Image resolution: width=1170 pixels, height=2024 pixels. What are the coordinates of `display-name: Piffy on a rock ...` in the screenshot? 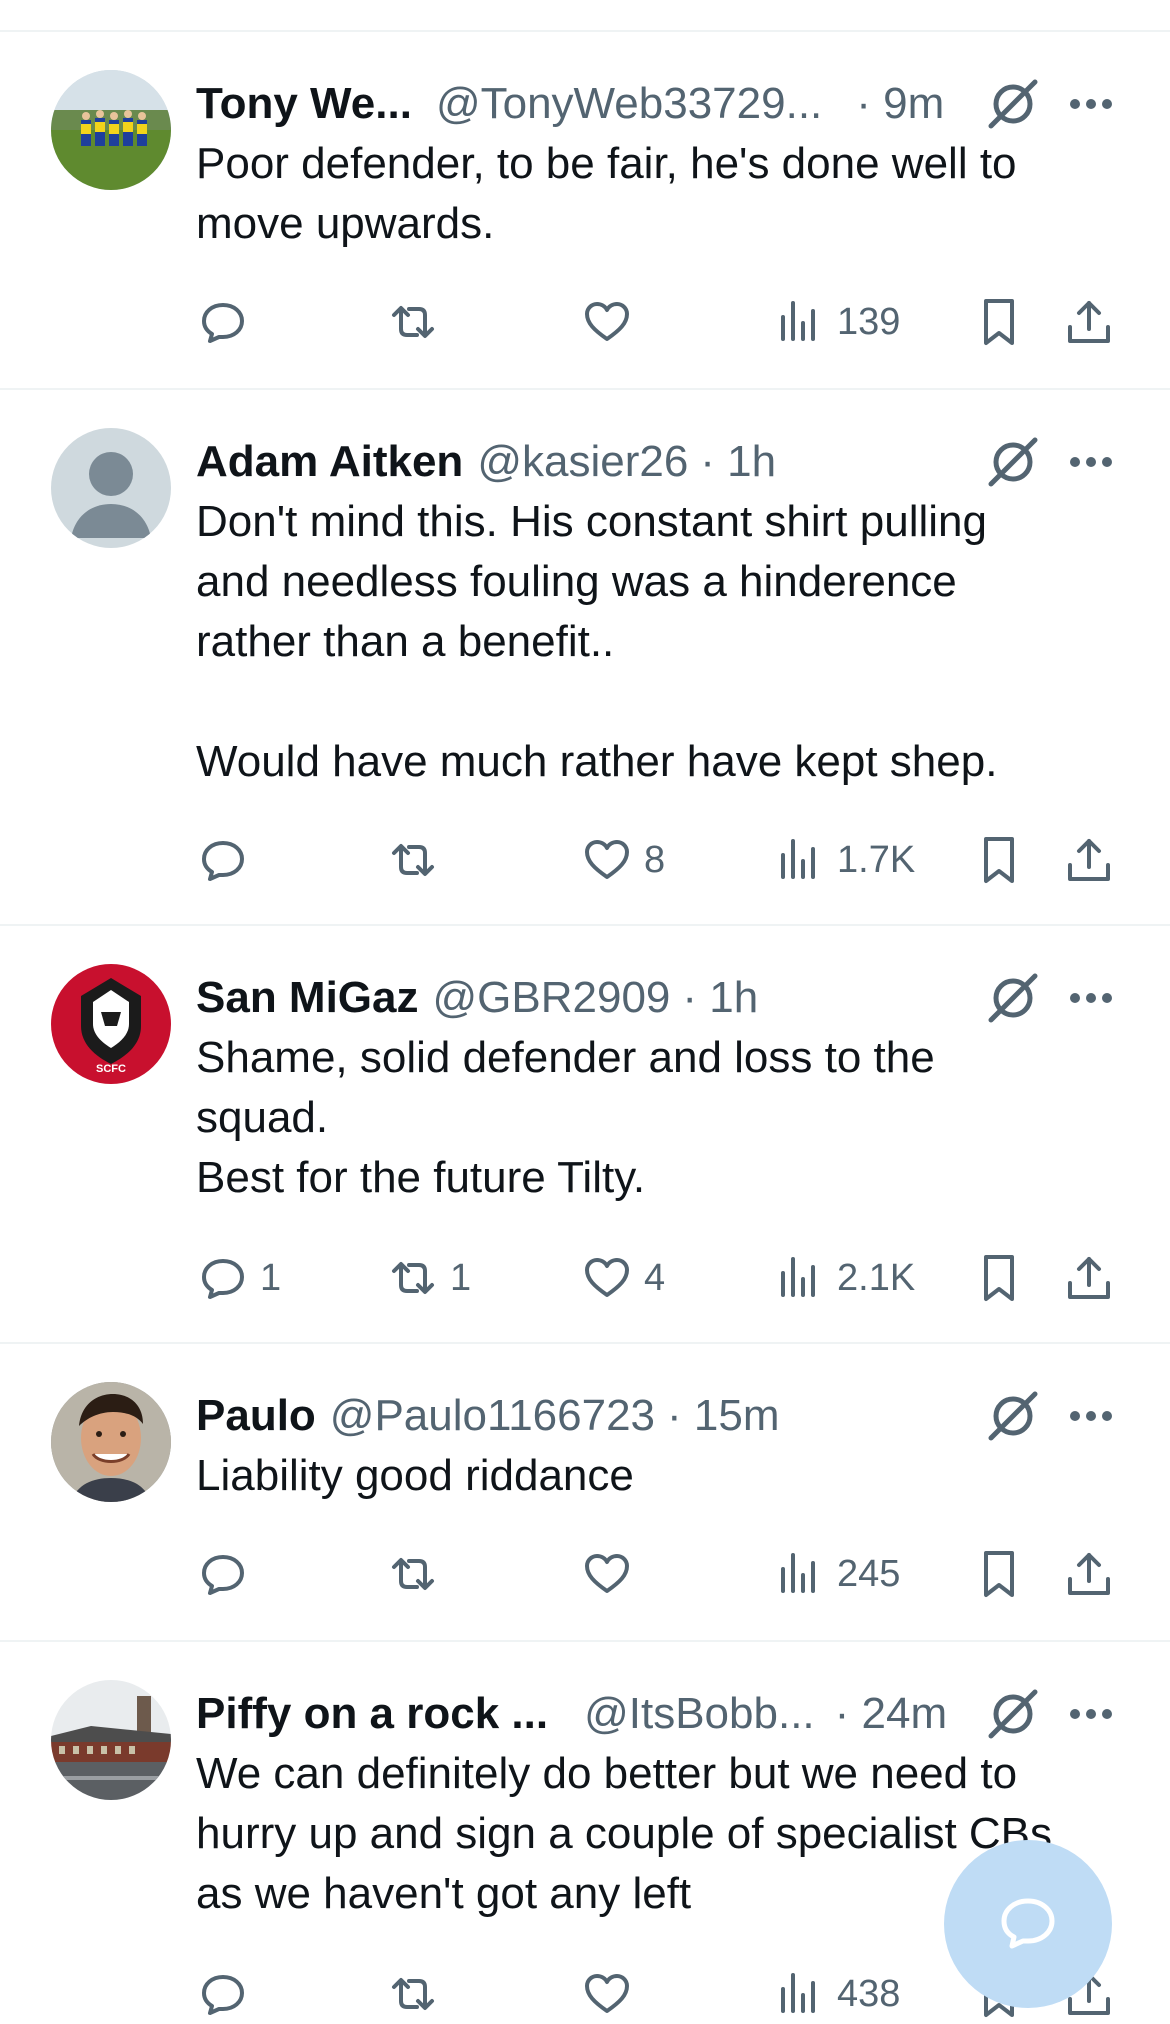 It's located at (372, 1714).